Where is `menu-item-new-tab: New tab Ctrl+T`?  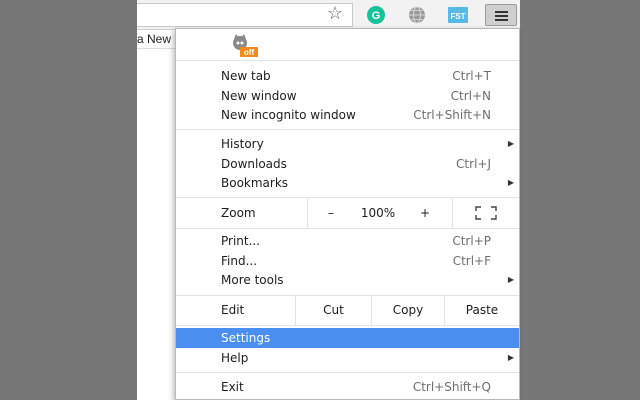 menu-item-new-tab: New tab Ctrl+T is located at coordinates (347, 76).